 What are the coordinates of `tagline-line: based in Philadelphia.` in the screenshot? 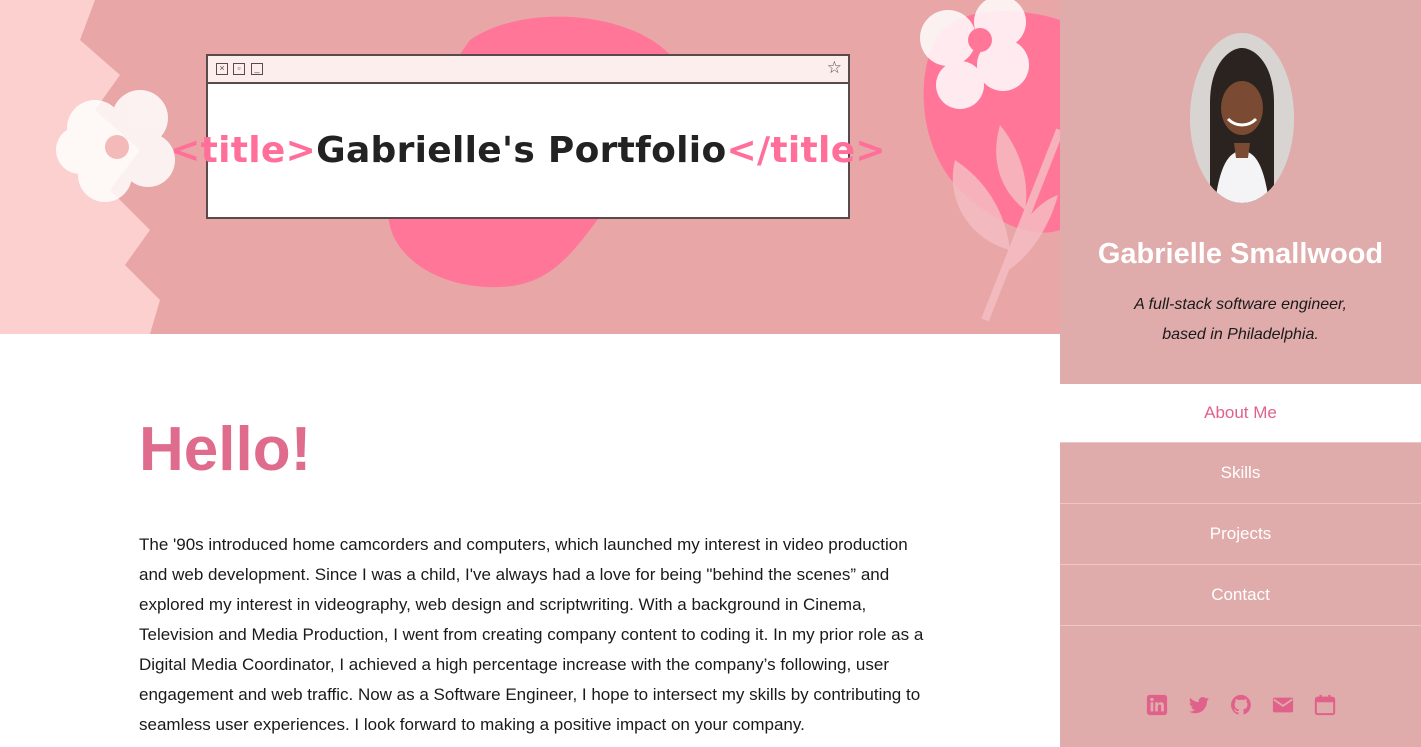 It's located at (1240, 334).